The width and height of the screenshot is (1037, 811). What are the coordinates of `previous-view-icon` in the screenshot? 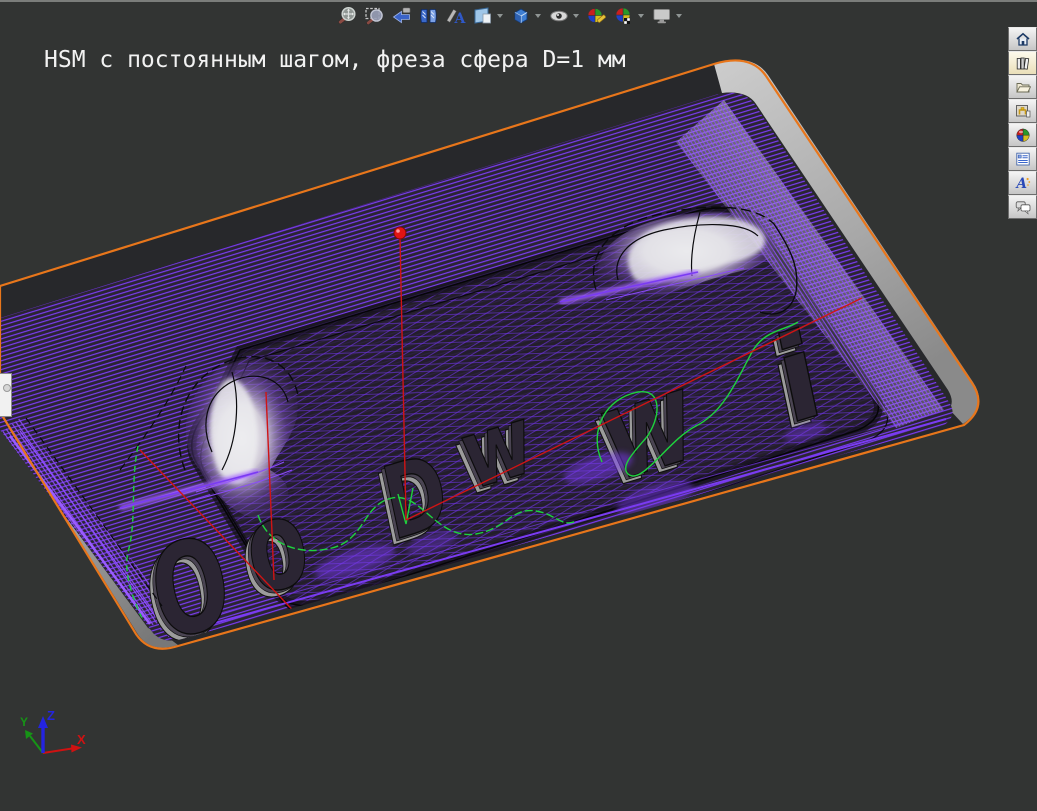 It's located at (402, 16).